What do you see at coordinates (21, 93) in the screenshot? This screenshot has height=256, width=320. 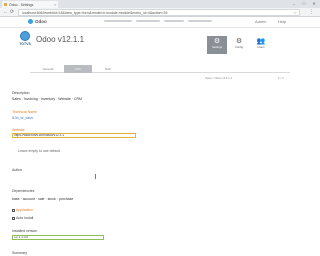 I see `field-label-description: Description` at bounding box center [21, 93].